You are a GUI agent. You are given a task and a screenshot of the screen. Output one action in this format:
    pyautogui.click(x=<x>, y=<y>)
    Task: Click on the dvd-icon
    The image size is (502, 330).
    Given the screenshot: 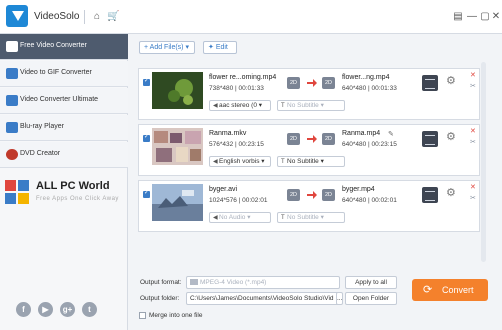 What is the action you would take?
    pyautogui.click(x=12, y=154)
    